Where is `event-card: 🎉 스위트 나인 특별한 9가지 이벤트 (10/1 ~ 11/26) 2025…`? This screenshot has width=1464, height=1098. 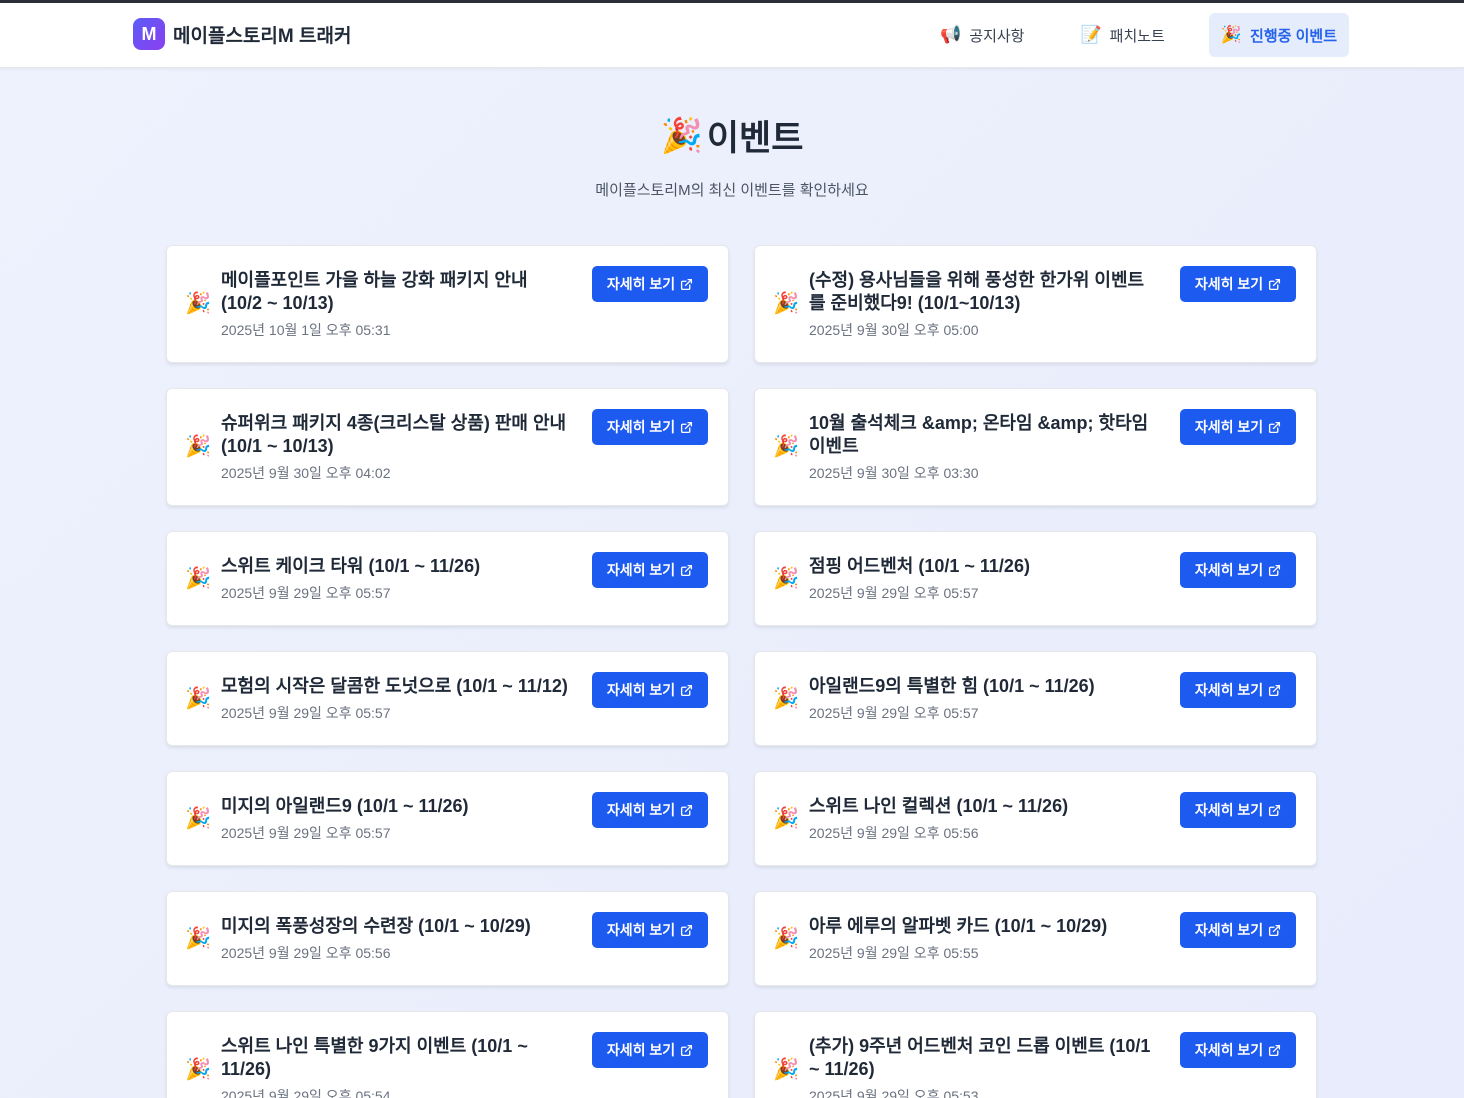 event-card: 🎉 스위트 나인 특별한 9가지 이벤트 (10/1 ~ 11/26) 2025… is located at coordinates (447, 1054).